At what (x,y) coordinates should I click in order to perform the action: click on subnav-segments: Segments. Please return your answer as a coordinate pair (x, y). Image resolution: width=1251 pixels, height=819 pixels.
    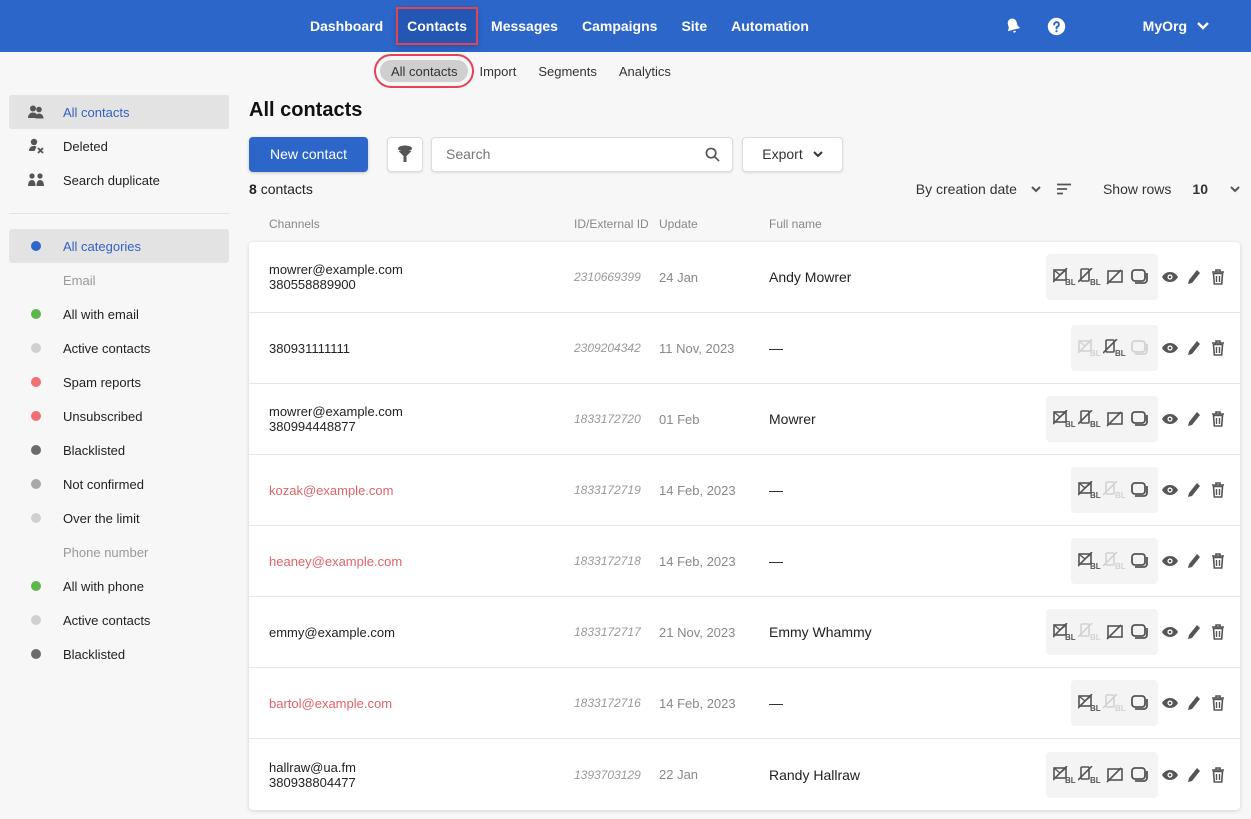
    Looking at the image, I should click on (567, 71).